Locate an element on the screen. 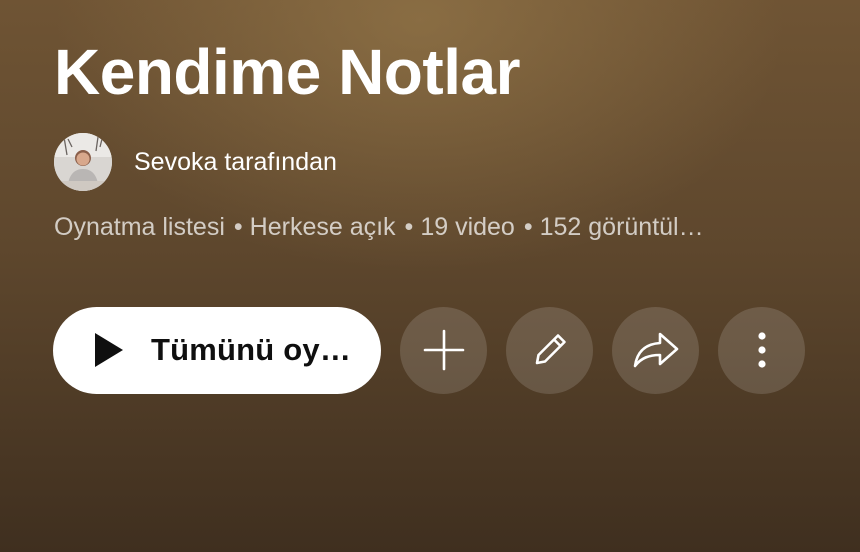 This screenshot has width=860, height=552. add-to-playlist-button is located at coordinates (443, 350).